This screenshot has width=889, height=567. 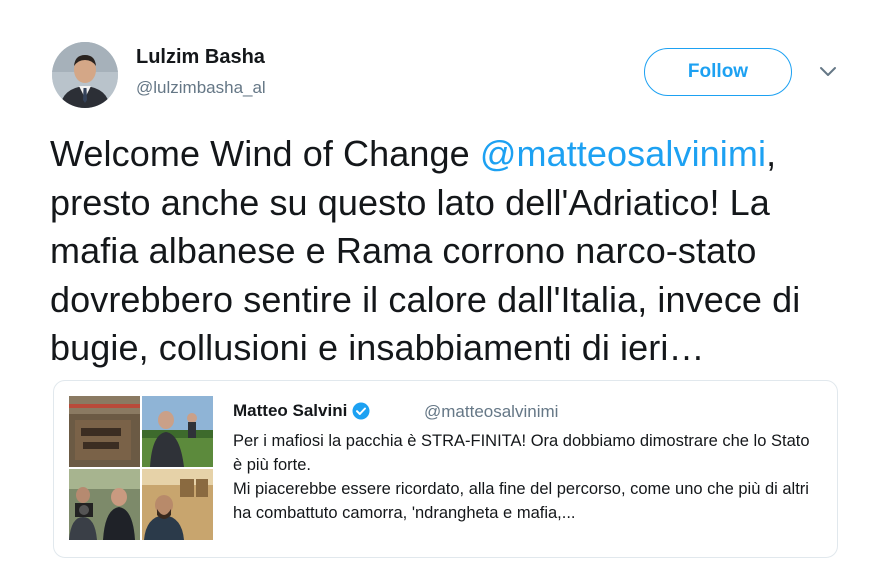 I want to click on follow-button: Follow, so click(x=718, y=72).